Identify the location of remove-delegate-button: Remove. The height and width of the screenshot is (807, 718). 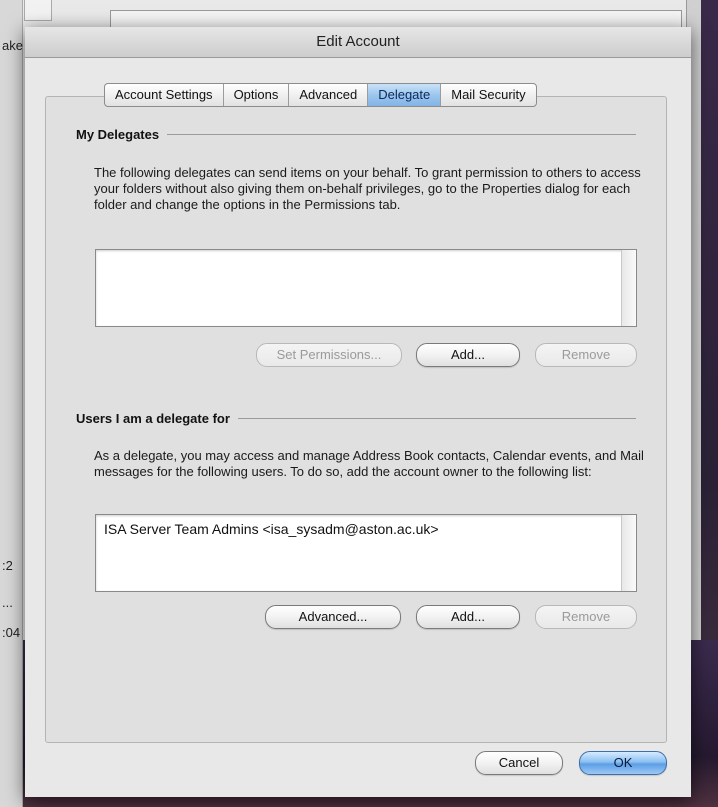
(586, 355).